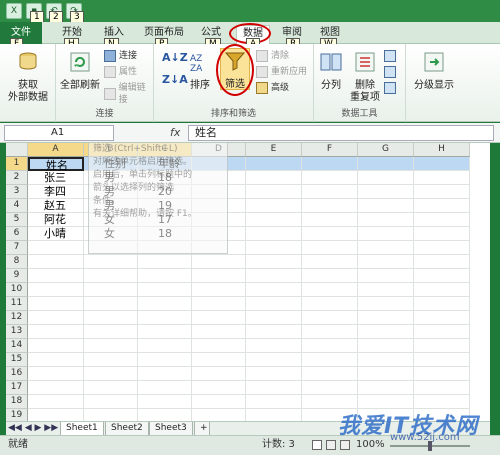 This screenshot has width=500, height=455. Describe the element at coordinates (17, 220) in the screenshot. I see `row-header: 5` at that location.